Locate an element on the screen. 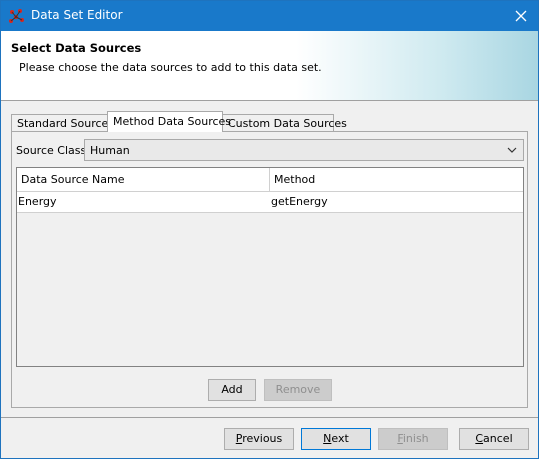 Image resolution: width=539 pixels, height=459 pixels. cell-data-source-name: Energy is located at coordinates (143, 202).